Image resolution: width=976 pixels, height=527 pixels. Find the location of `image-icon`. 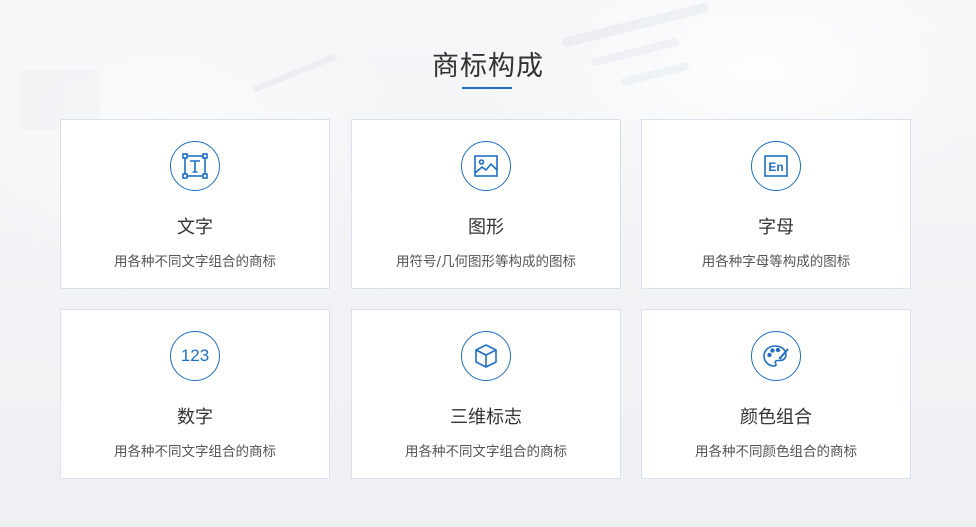

image-icon is located at coordinates (486, 166).